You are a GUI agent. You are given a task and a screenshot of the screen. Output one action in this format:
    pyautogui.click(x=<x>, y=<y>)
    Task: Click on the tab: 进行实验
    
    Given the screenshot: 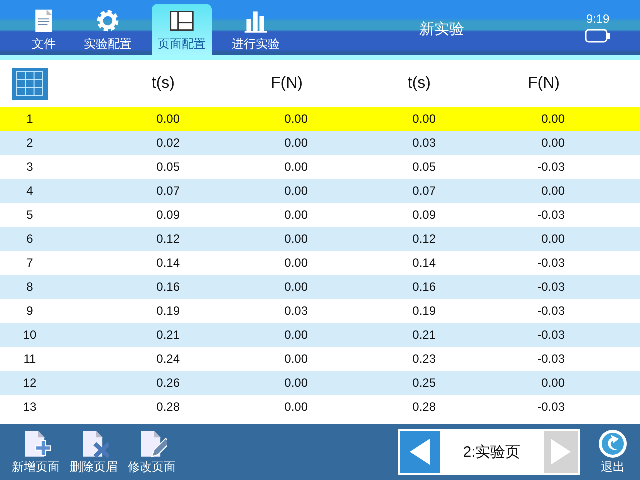 What is the action you would take?
    pyautogui.click(x=256, y=29)
    